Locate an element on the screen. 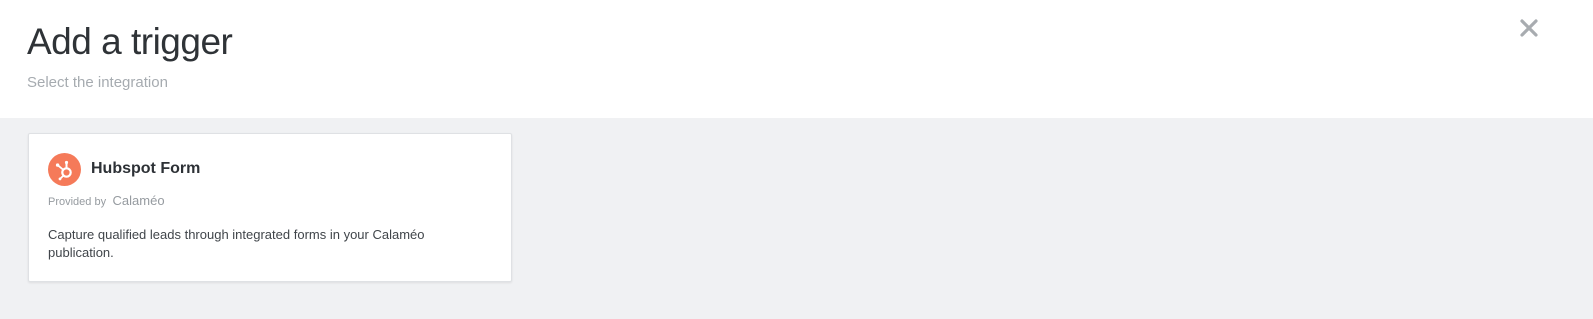 The height and width of the screenshot is (319, 1593). close-button is located at coordinates (1529, 28).